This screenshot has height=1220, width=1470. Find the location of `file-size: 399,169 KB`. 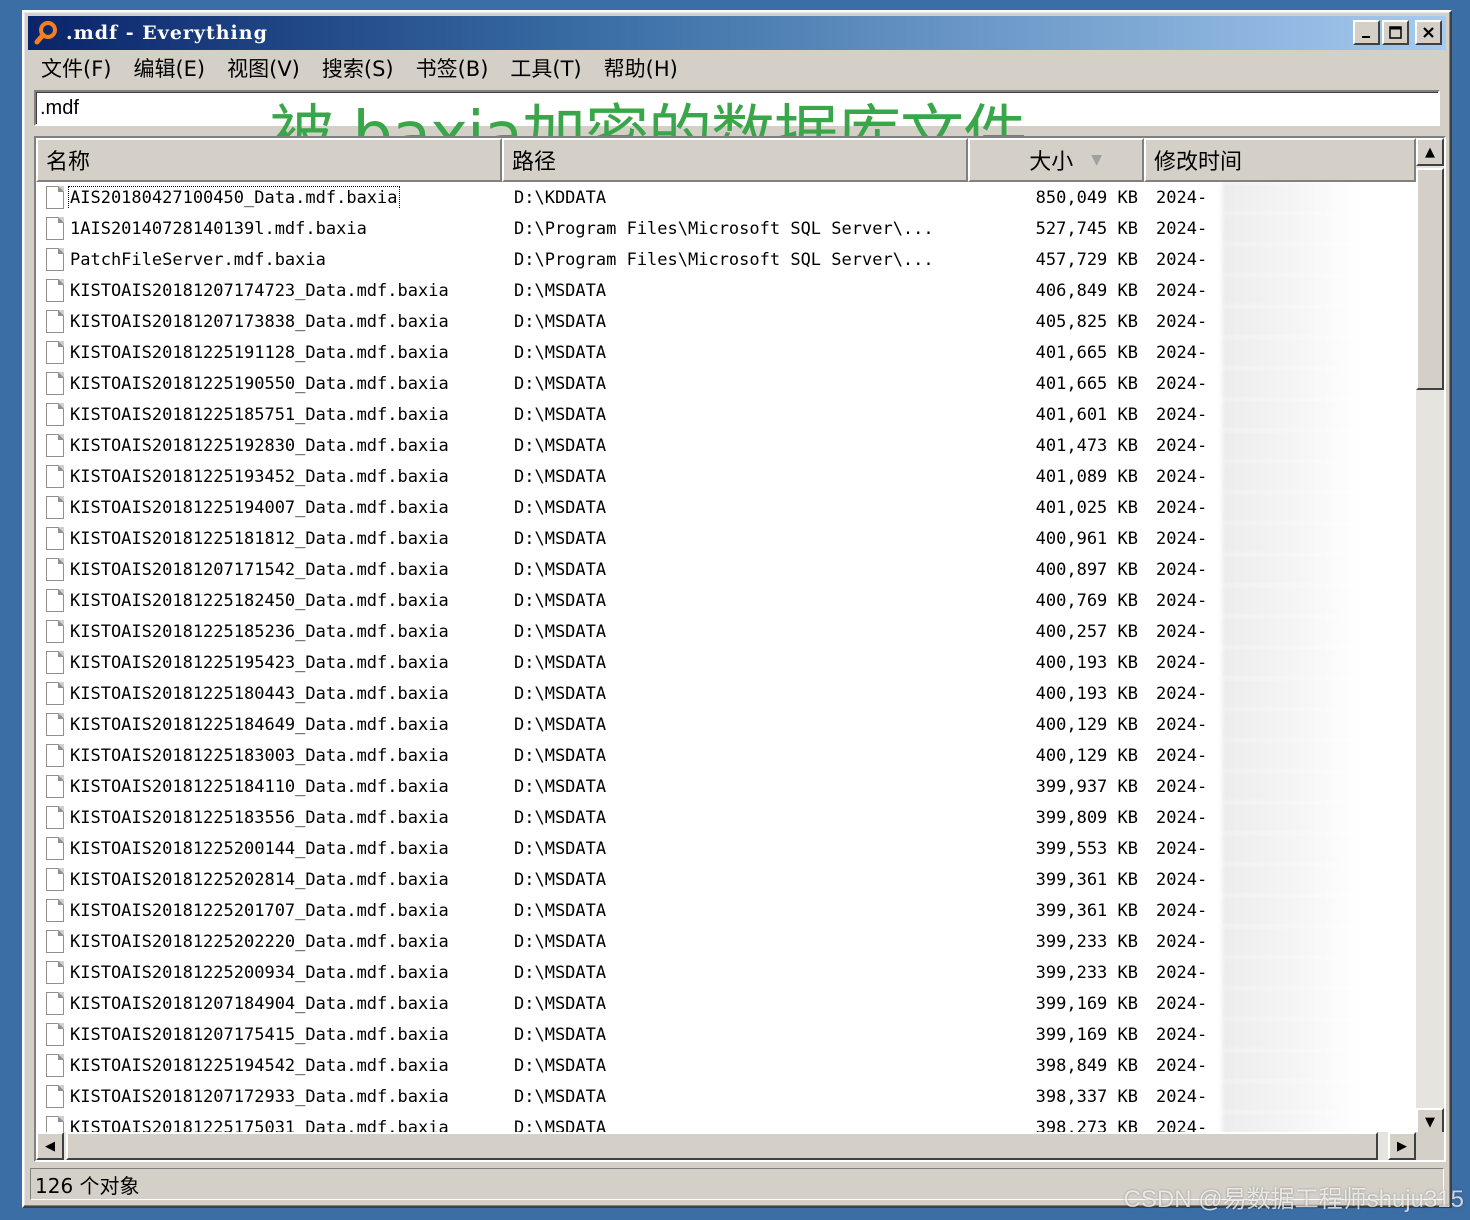

file-size: 399,169 KB is located at coordinates (1086, 1034).